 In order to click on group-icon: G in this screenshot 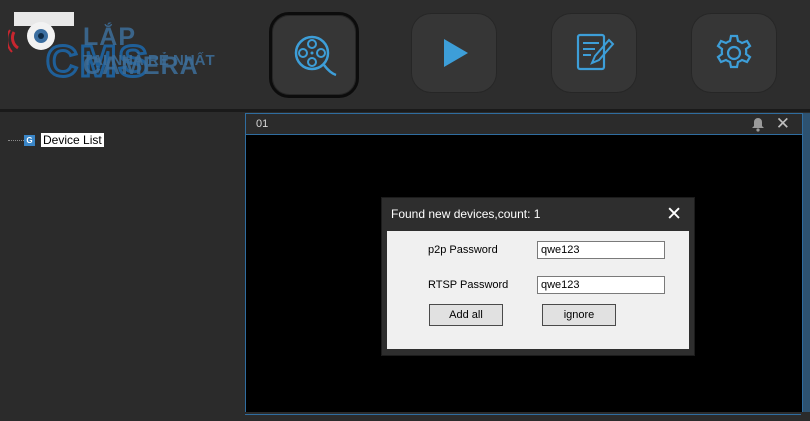, I will do `click(29, 140)`.